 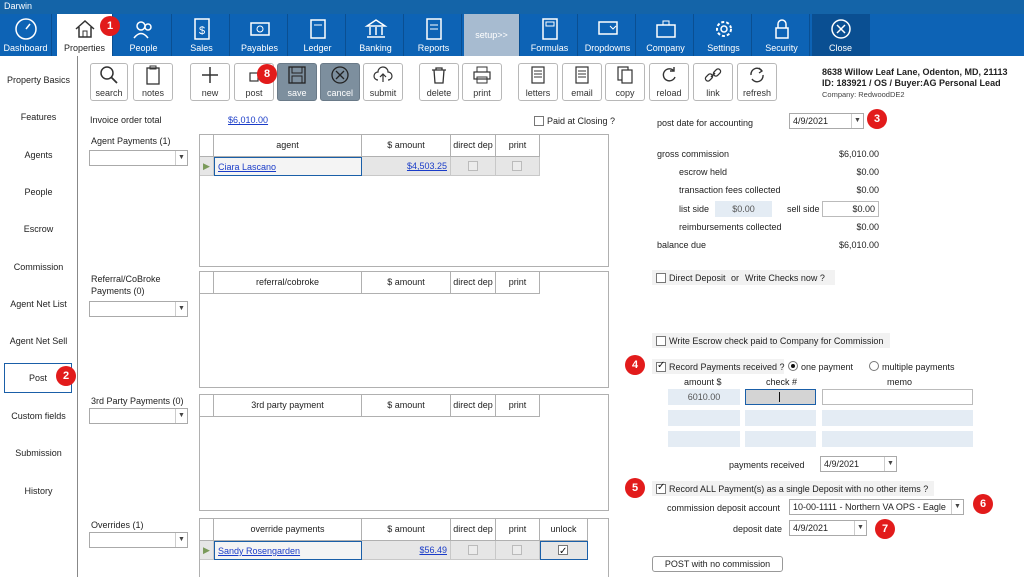 I want to click on write-escrow-checkbox, so click(x=661, y=341).